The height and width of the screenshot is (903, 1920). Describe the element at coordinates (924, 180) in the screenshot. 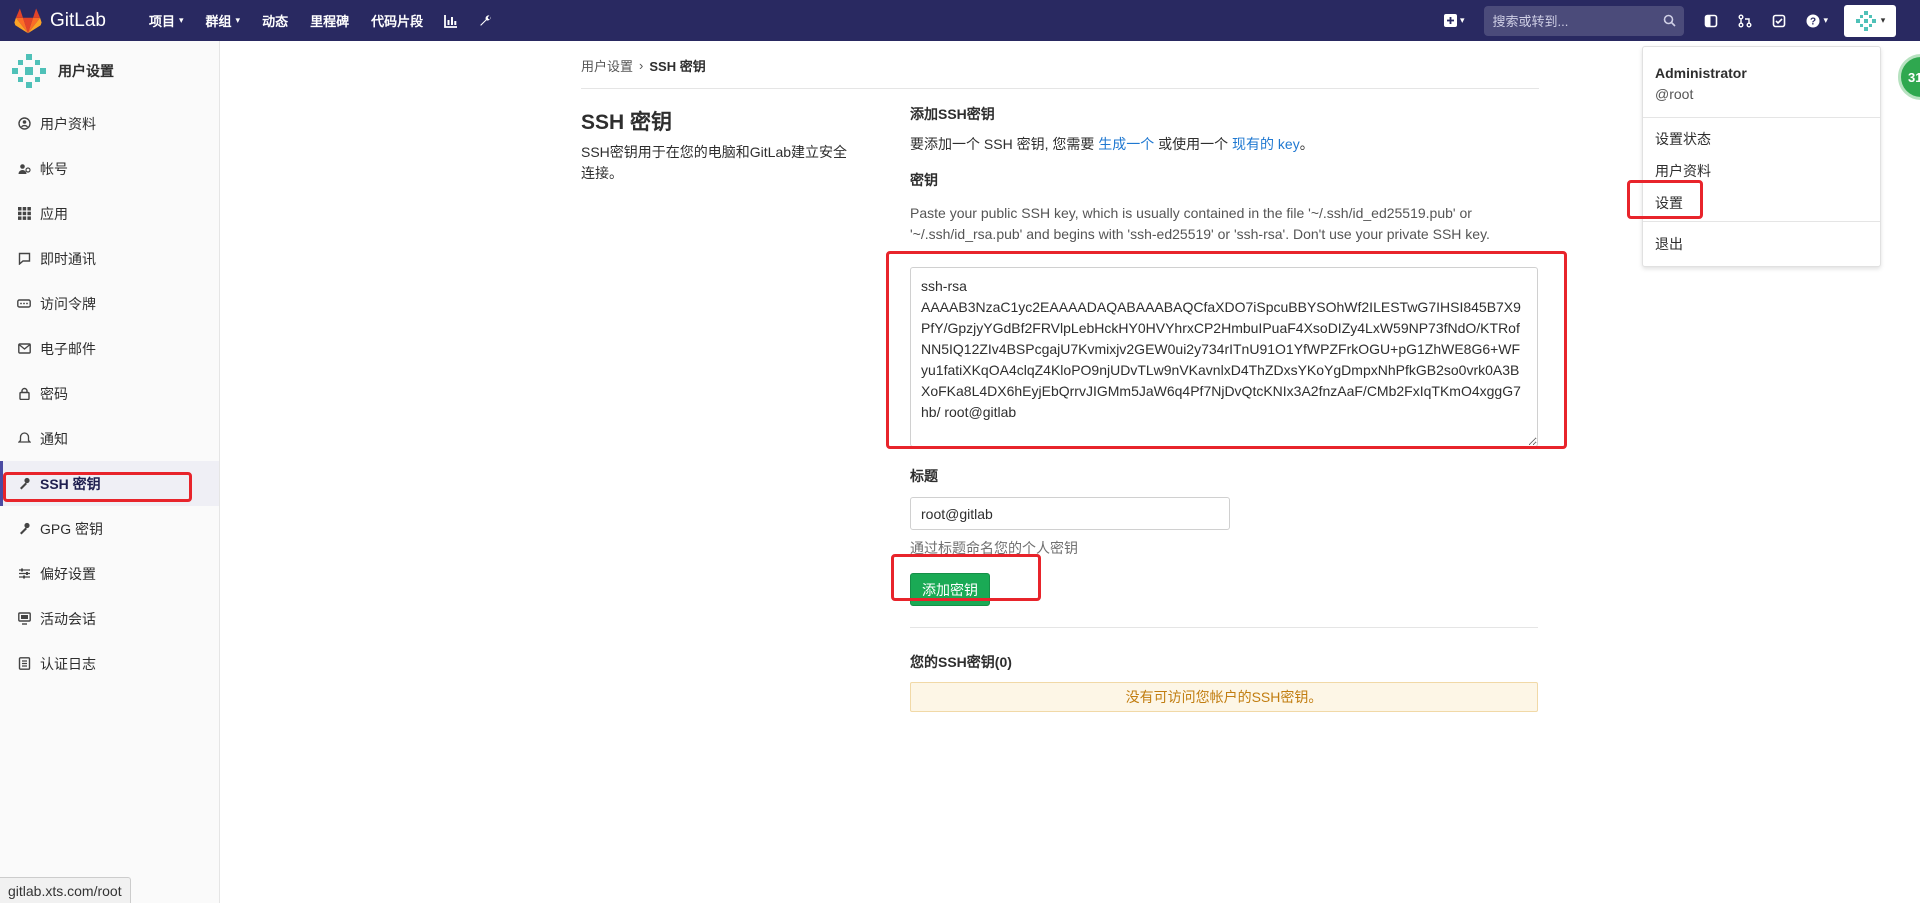

I see `key-label: 密钥` at that location.